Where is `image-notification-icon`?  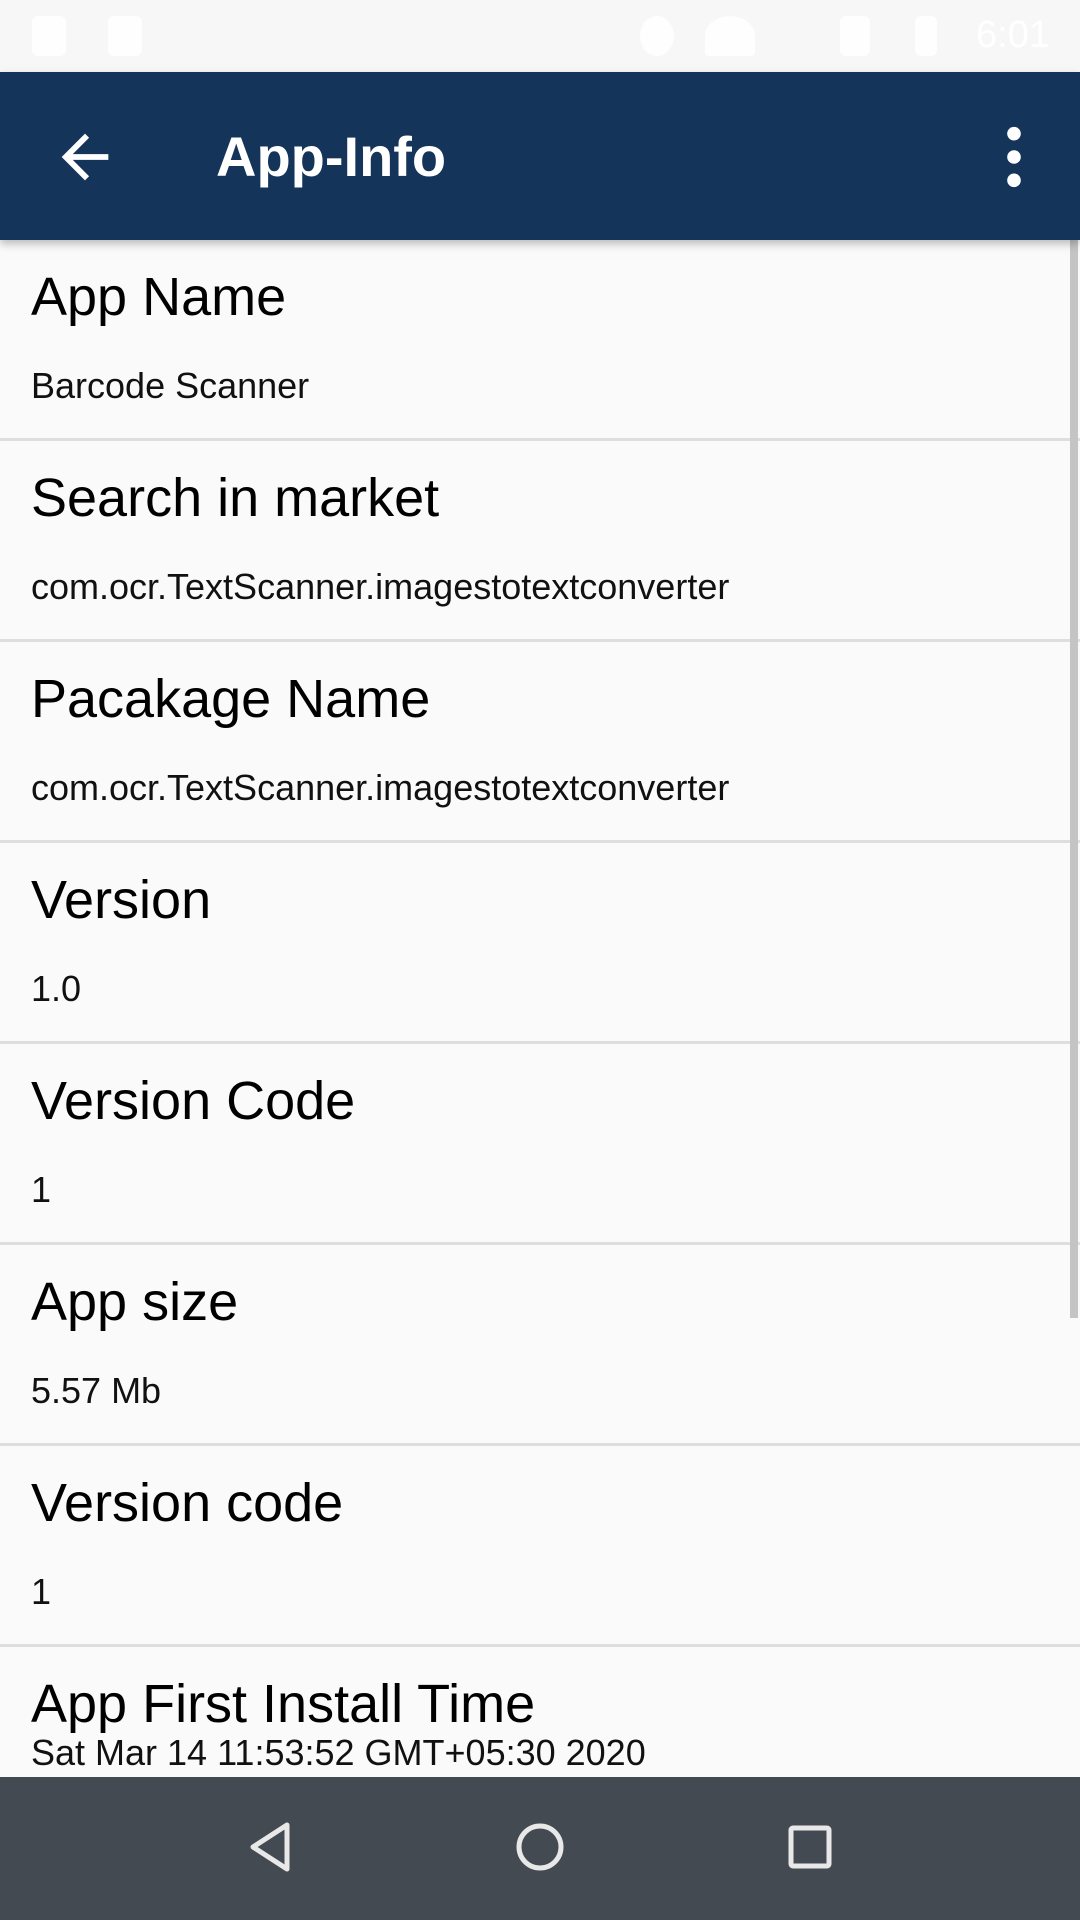 image-notification-icon is located at coordinates (125, 36).